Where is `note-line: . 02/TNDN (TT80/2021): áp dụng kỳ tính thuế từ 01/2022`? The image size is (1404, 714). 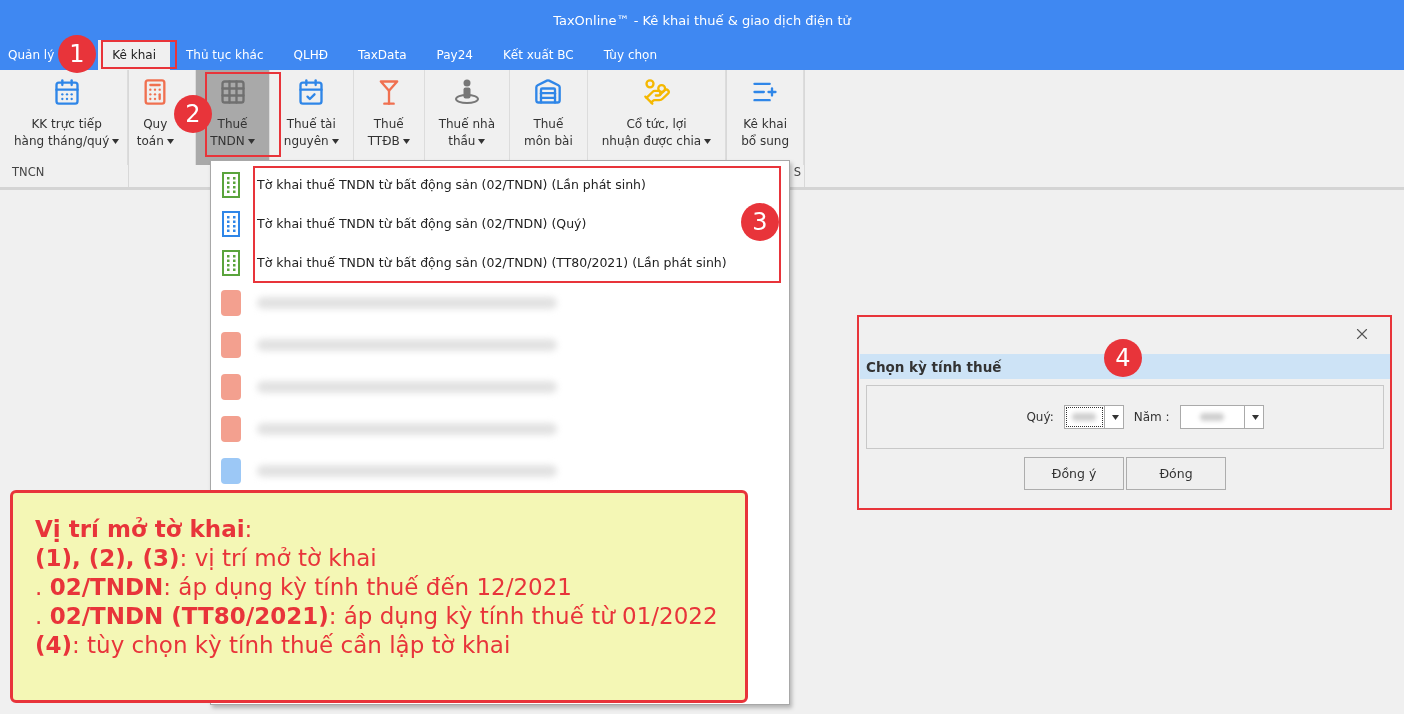
note-line: . 02/TNDN (TT80/2021): áp dụng kỳ tính thuế từ 01/2022 is located at coordinates (377, 616).